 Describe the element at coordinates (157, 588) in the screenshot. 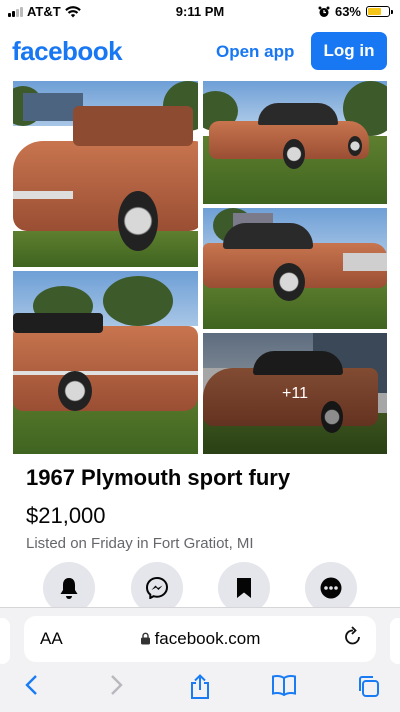

I see `messenger-icon` at that location.